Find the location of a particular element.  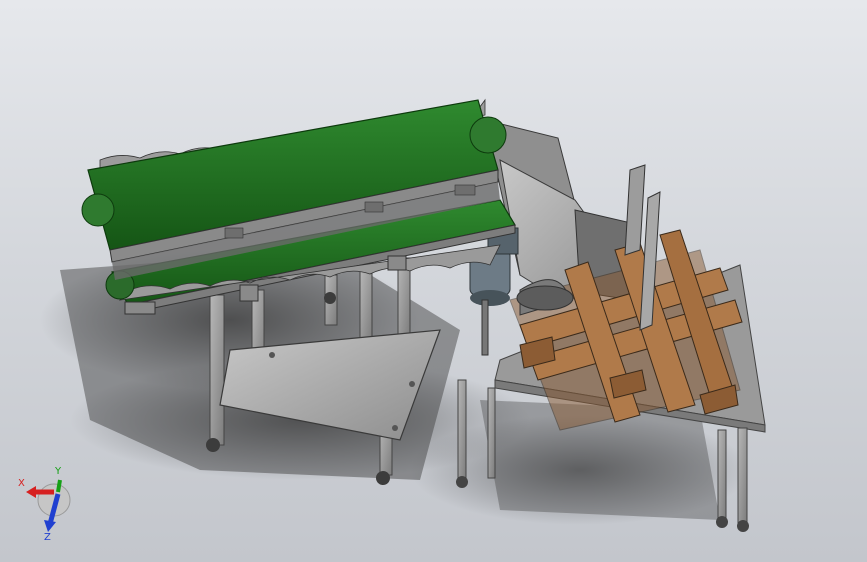

z-arrow-icon is located at coordinates (50, 526).